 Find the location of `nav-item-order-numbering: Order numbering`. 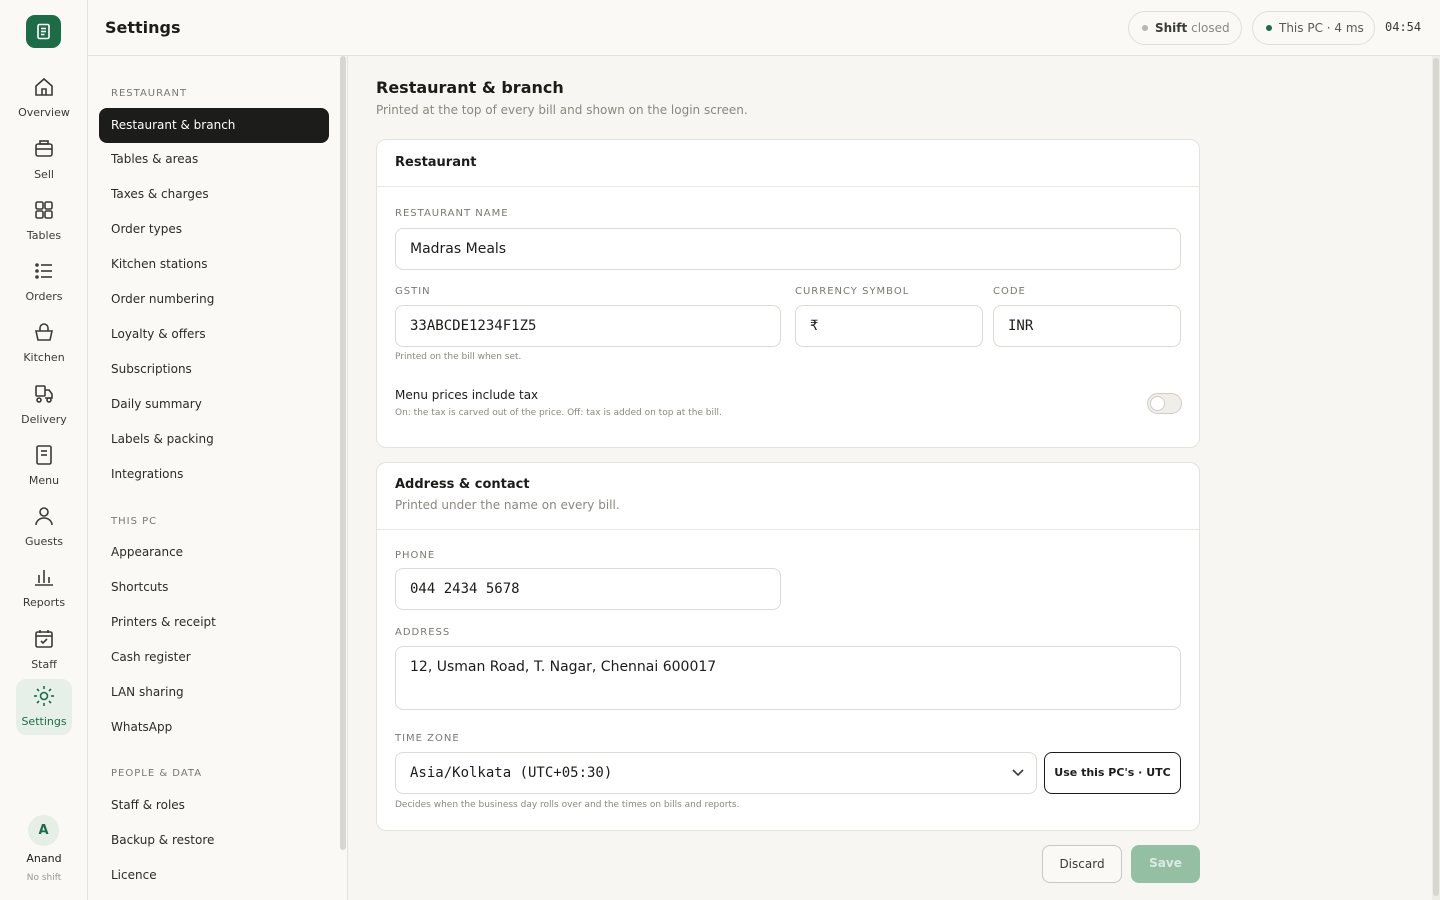

nav-item-order-numbering: Order numbering is located at coordinates (214, 299).